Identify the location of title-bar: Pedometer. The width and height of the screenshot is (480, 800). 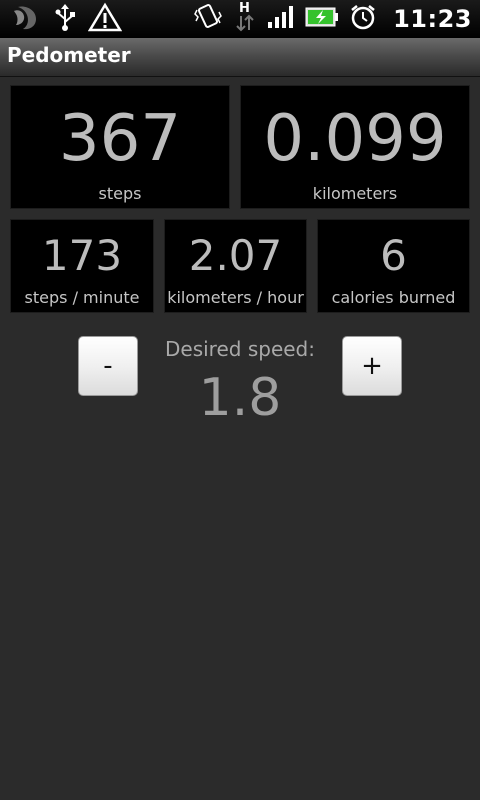
(240, 57).